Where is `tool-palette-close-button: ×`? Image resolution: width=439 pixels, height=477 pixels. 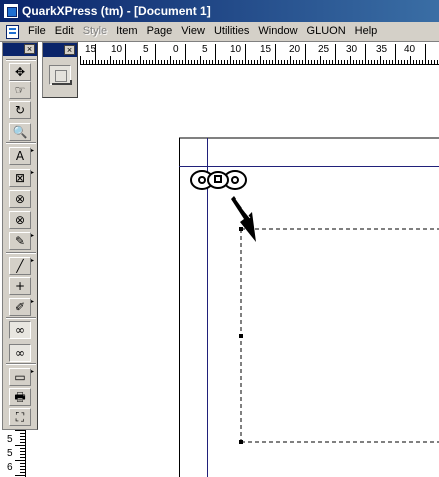 tool-palette-close-button: × is located at coordinates (29, 49).